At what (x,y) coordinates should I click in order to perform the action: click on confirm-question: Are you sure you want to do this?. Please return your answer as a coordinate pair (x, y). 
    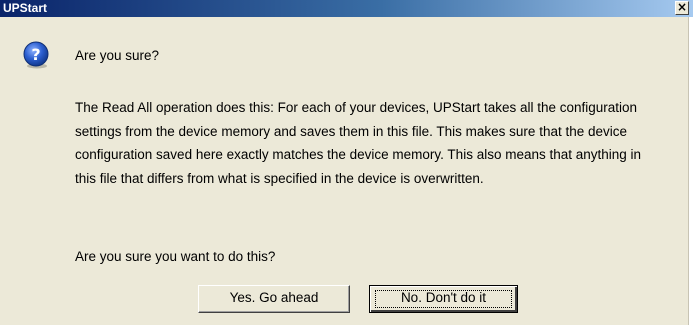
    Looking at the image, I should click on (175, 256).